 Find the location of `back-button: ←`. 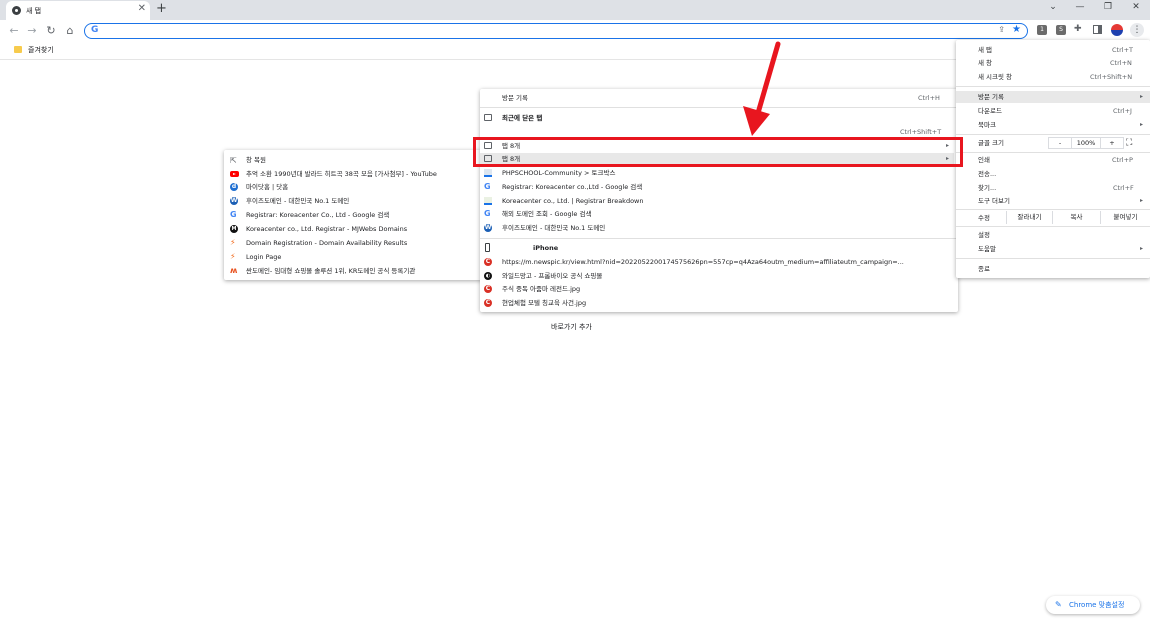

back-button: ← is located at coordinates (14, 30).